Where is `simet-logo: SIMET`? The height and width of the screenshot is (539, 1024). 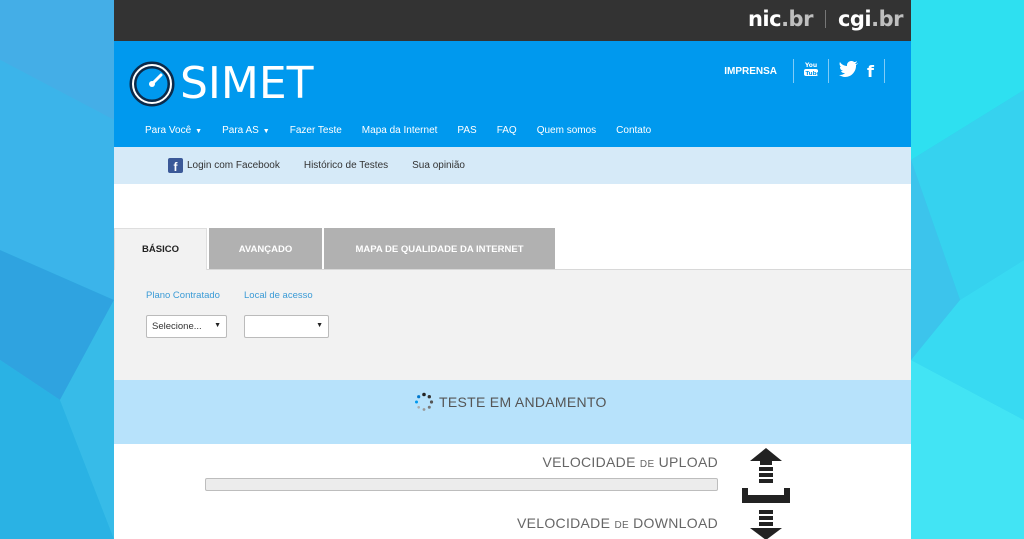
simet-logo: SIMET is located at coordinates (221, 83).